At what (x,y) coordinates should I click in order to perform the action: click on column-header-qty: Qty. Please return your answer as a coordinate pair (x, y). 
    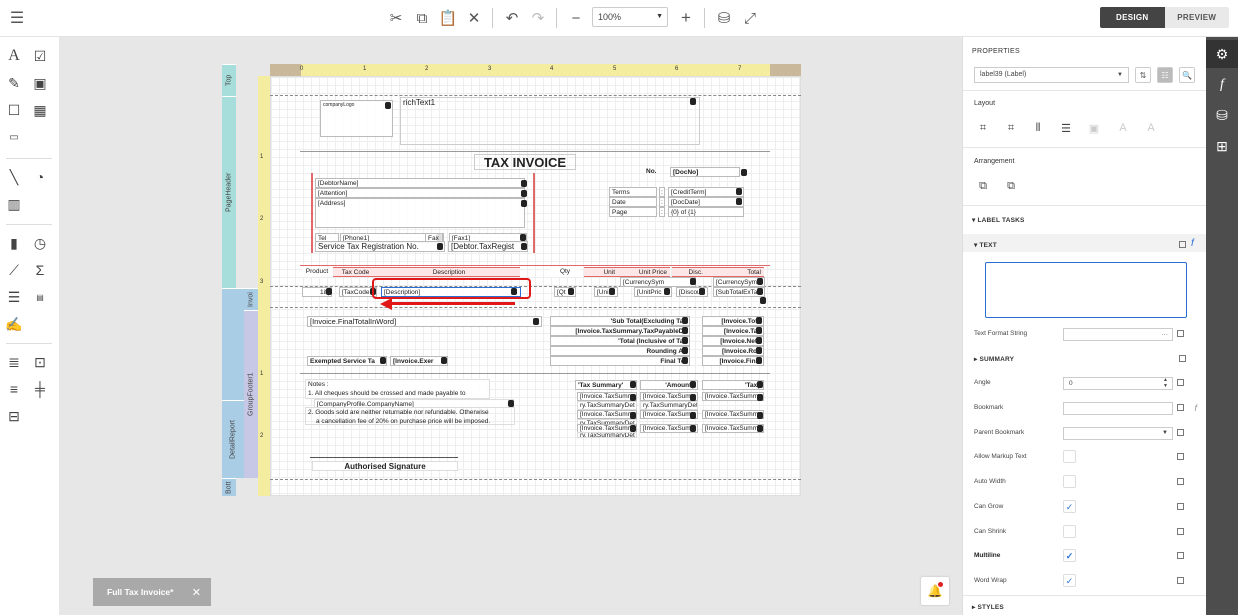
    Looking at the image, I should click on (565, 272).